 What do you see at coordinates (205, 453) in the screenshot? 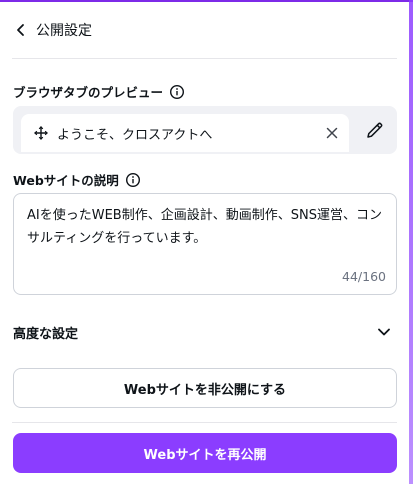
I see `republish-website-button: Webサイトを再公開` at bounding box center [205, 453].